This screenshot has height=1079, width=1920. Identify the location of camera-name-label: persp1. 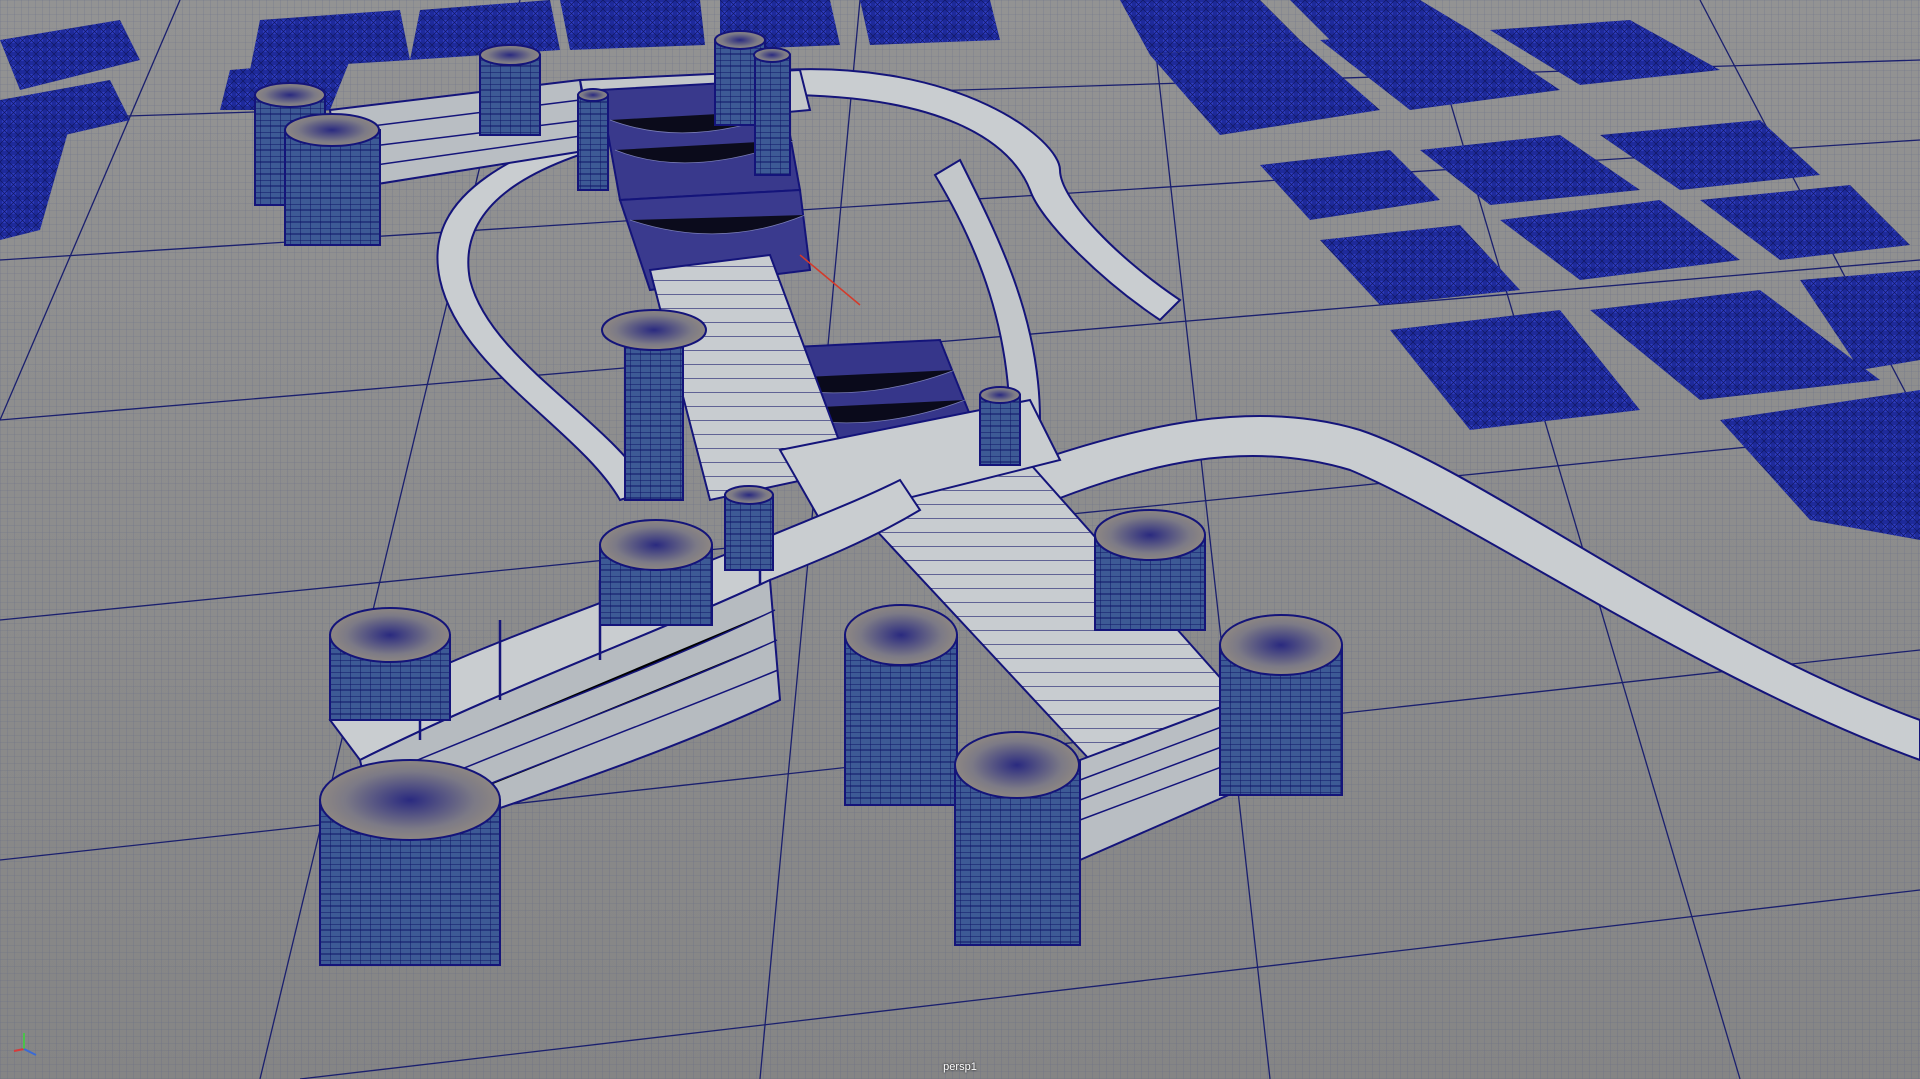
(960, 1067).